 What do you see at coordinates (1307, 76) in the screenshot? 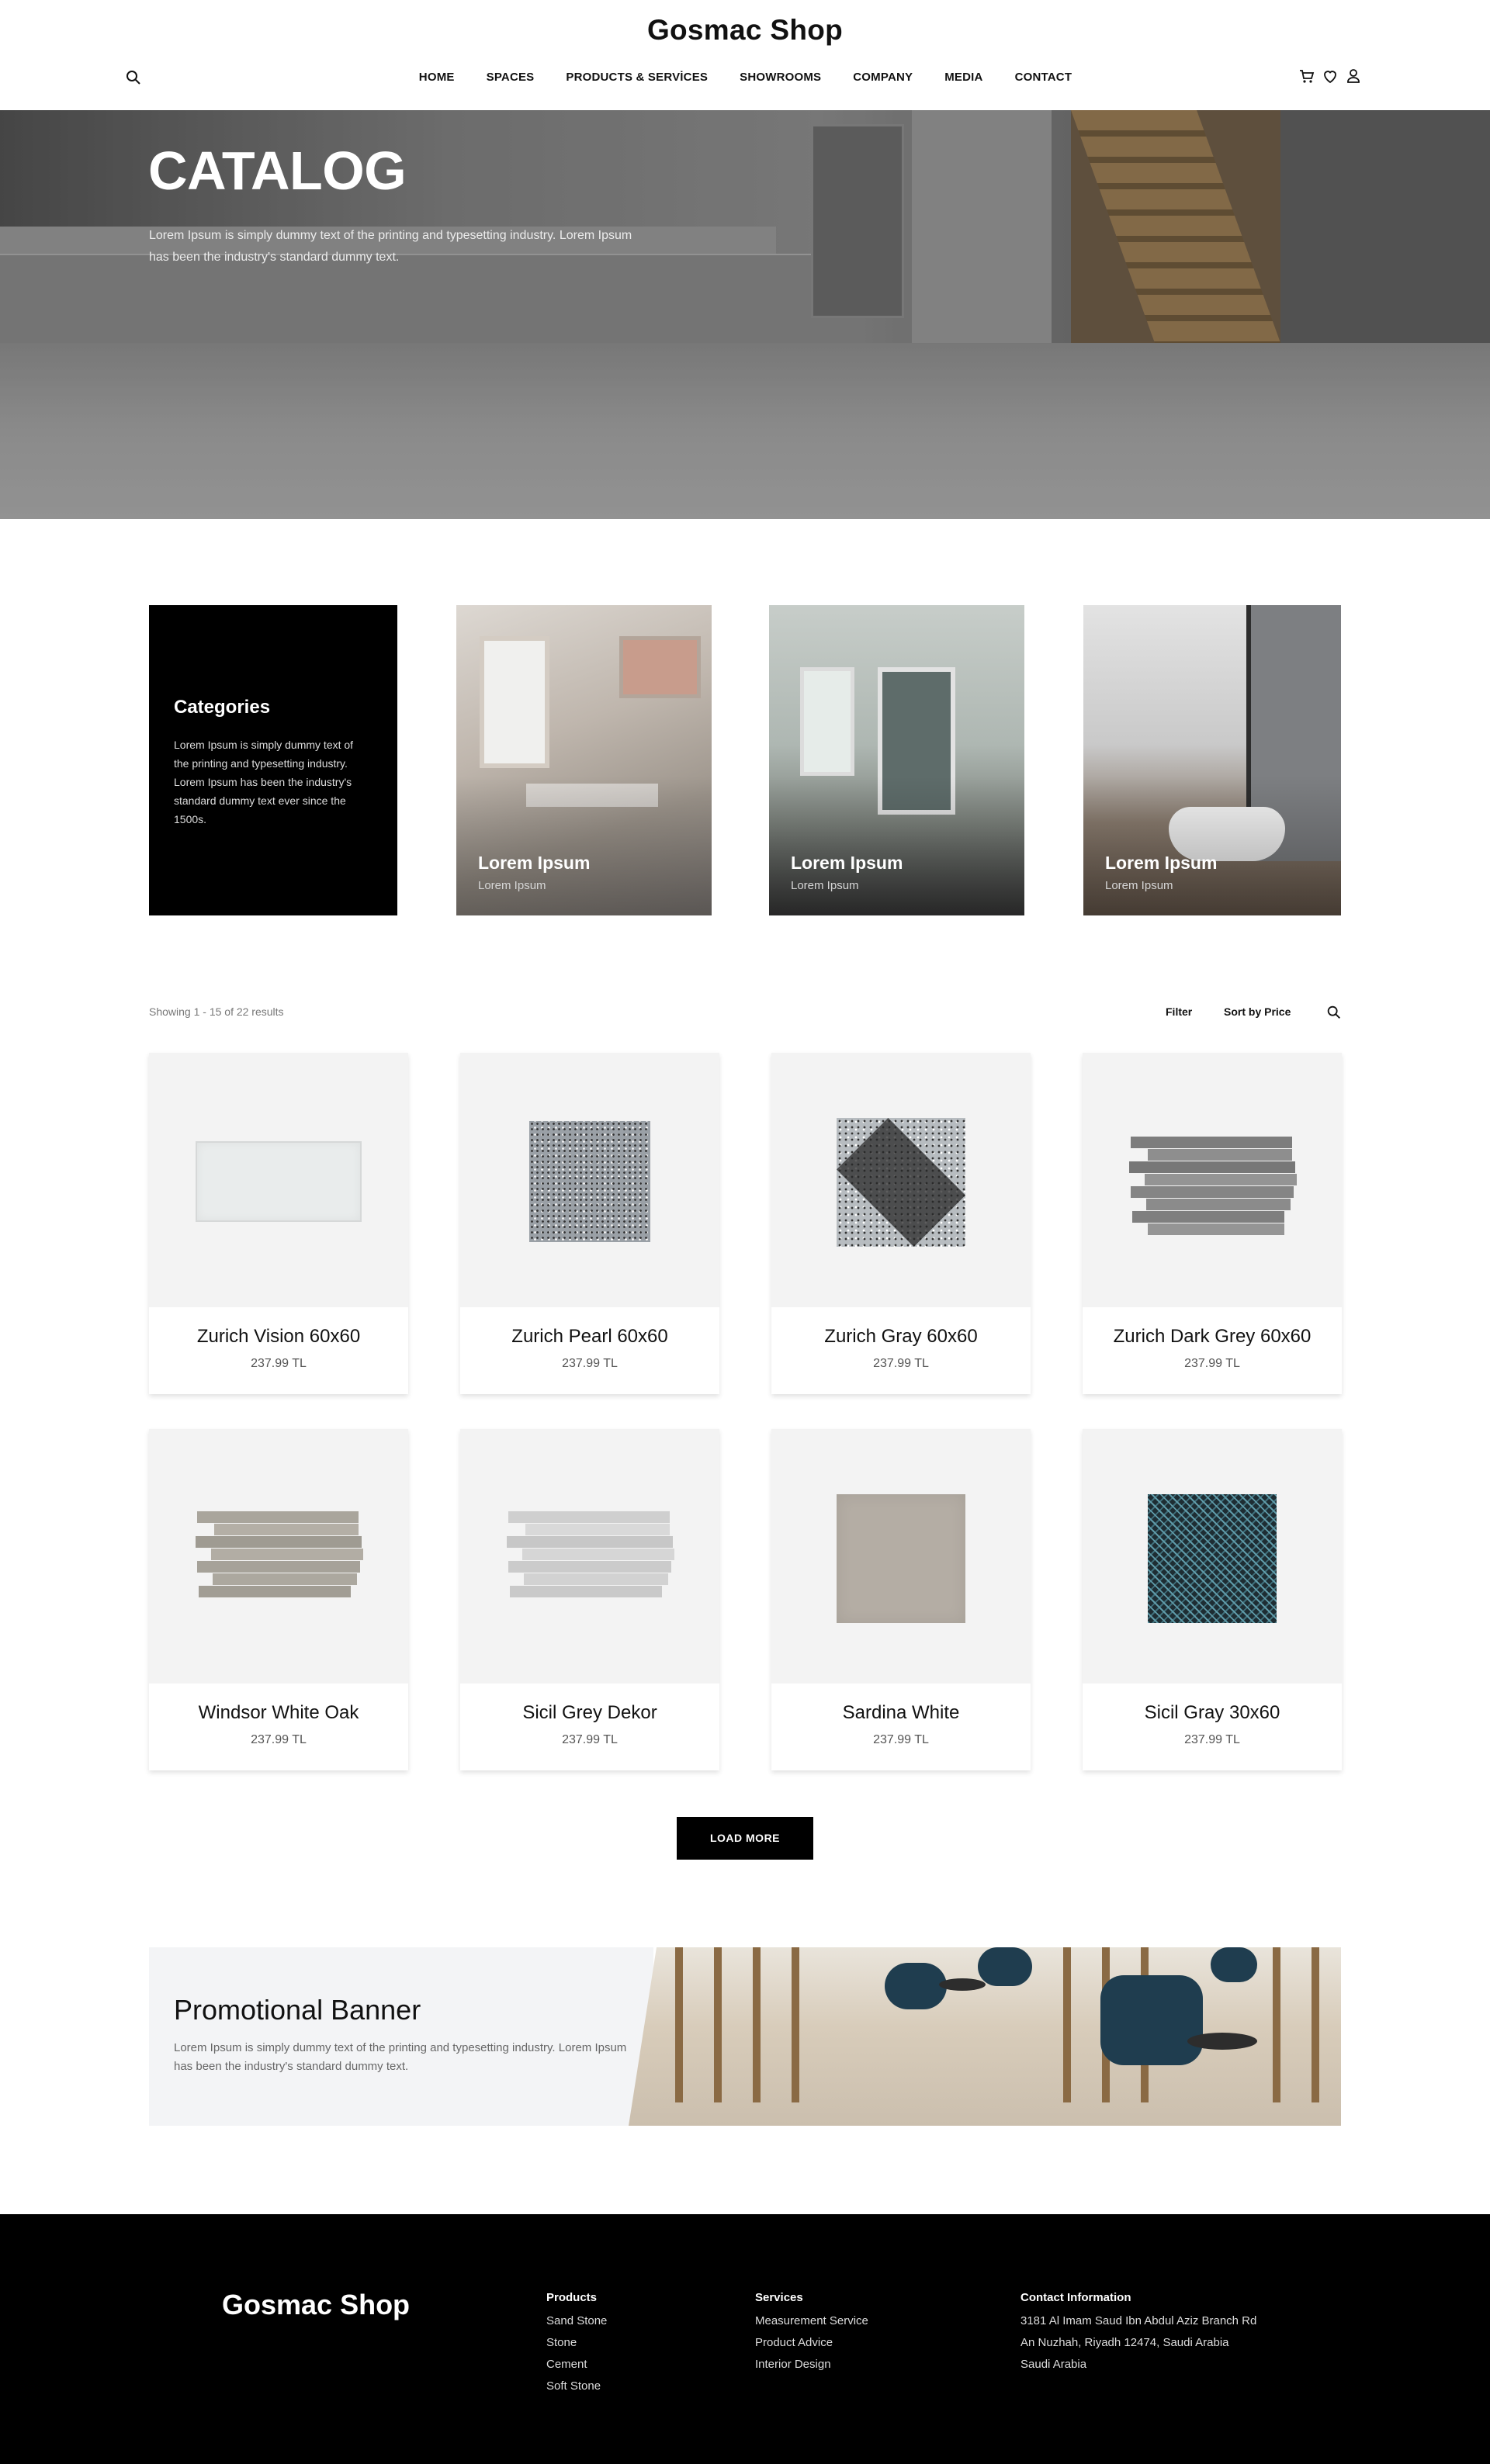
I see `cart-icon` at bounding box center [1307, 76].